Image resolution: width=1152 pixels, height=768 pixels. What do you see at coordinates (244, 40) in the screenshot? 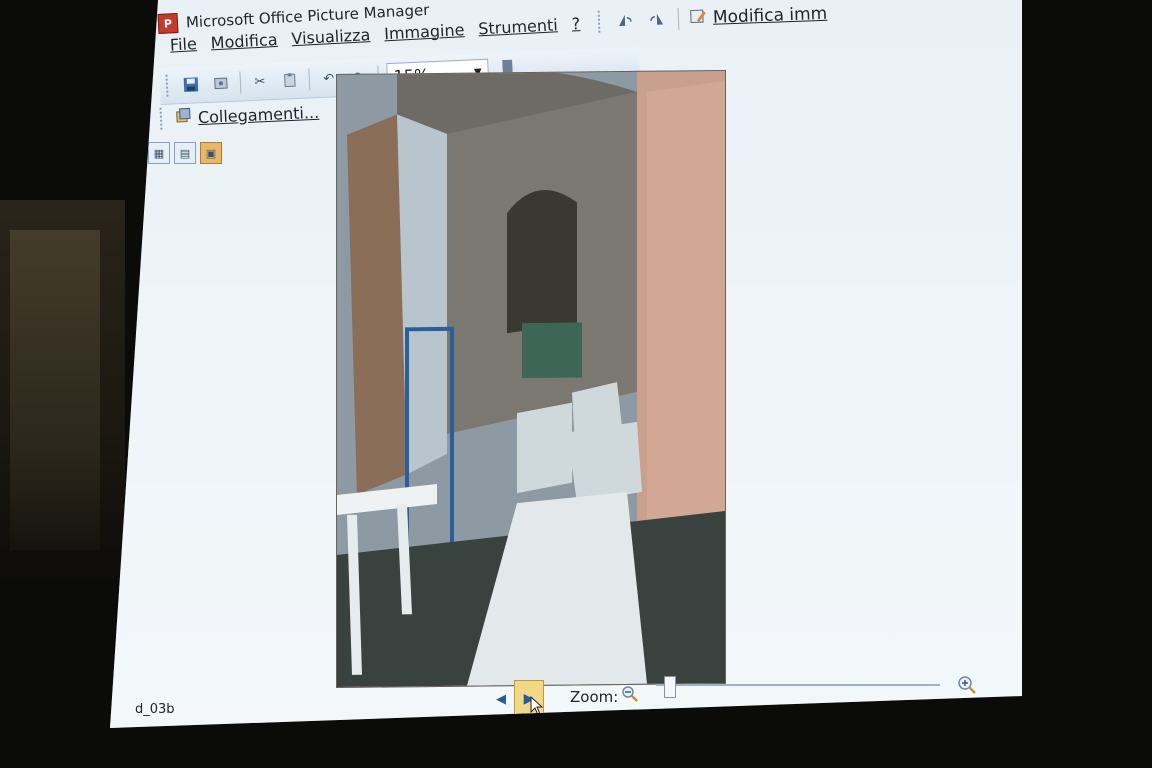
I see `menu-edit: Modifica` at bounding box center [244, 40].